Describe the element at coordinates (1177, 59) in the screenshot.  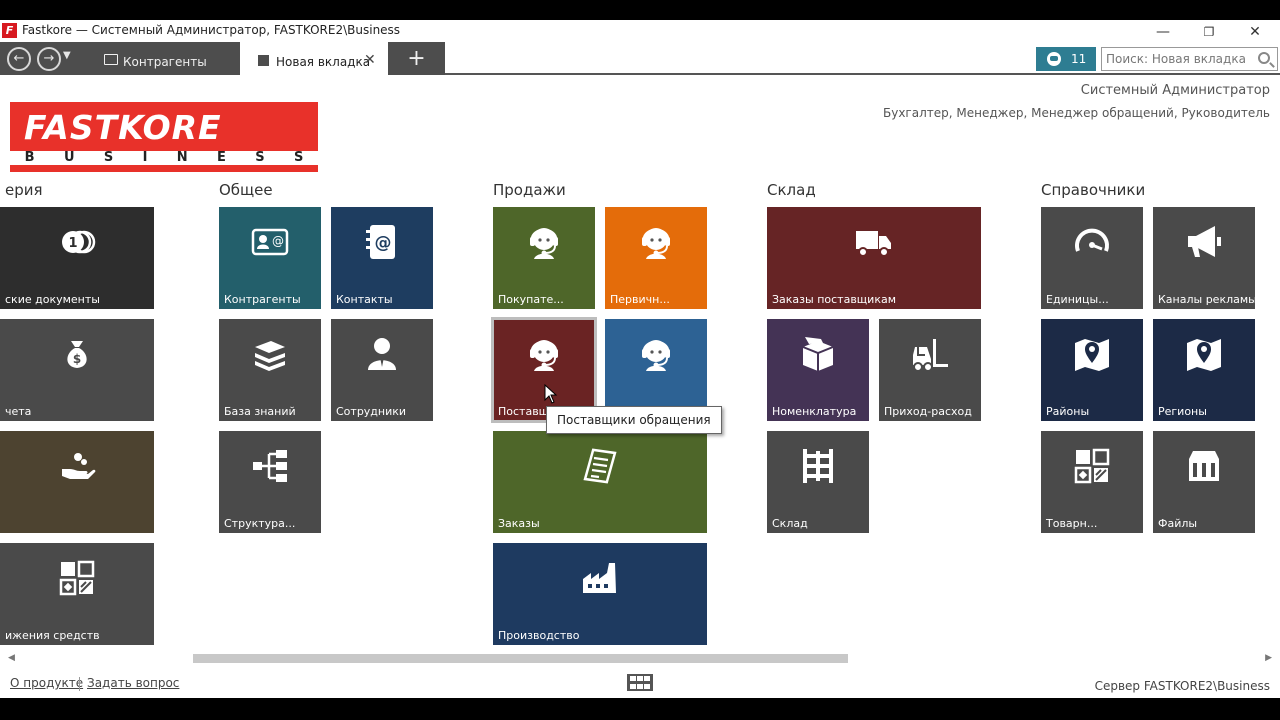
I see `search-input` at that location.